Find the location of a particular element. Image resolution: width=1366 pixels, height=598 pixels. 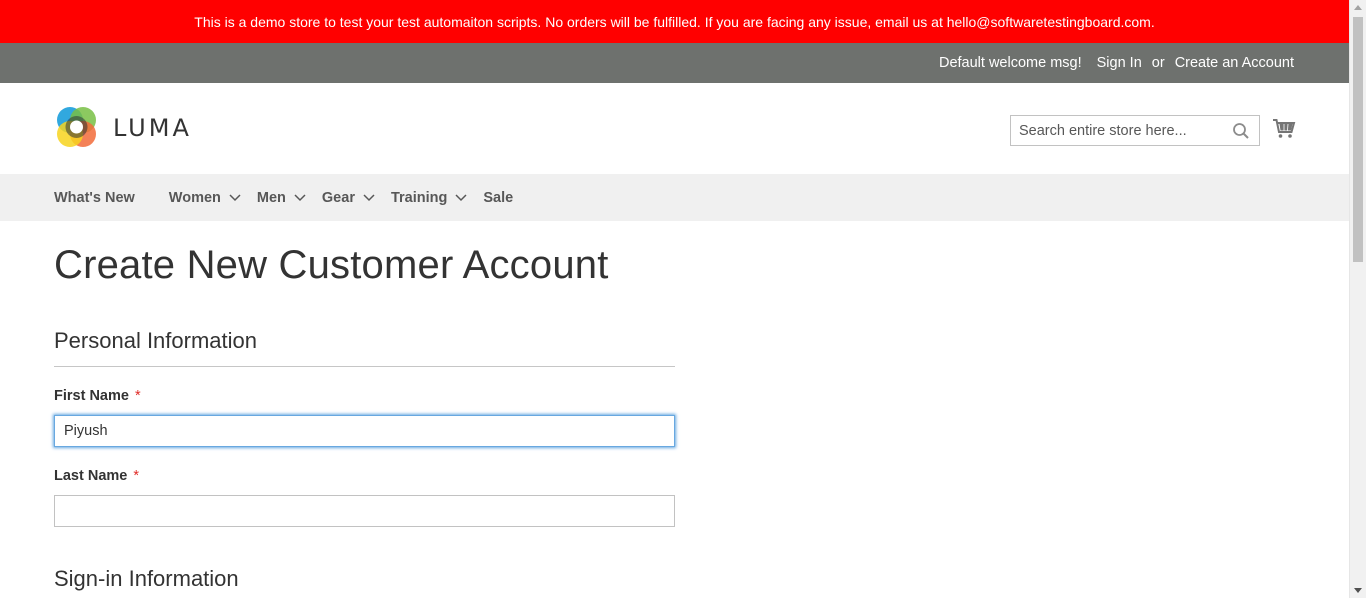

nav-item-training: Training is located at coordinates (429, 198).